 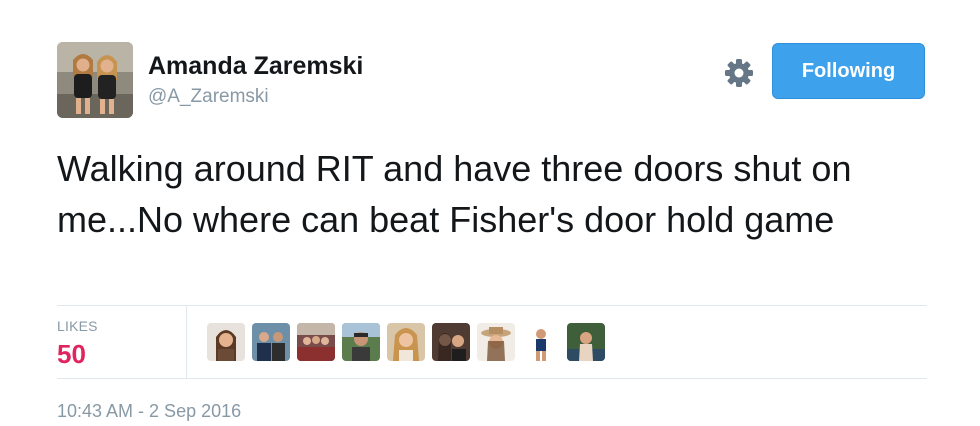 I want to click on screen-name: @A_Zaremski, so click(x=208, y=97).